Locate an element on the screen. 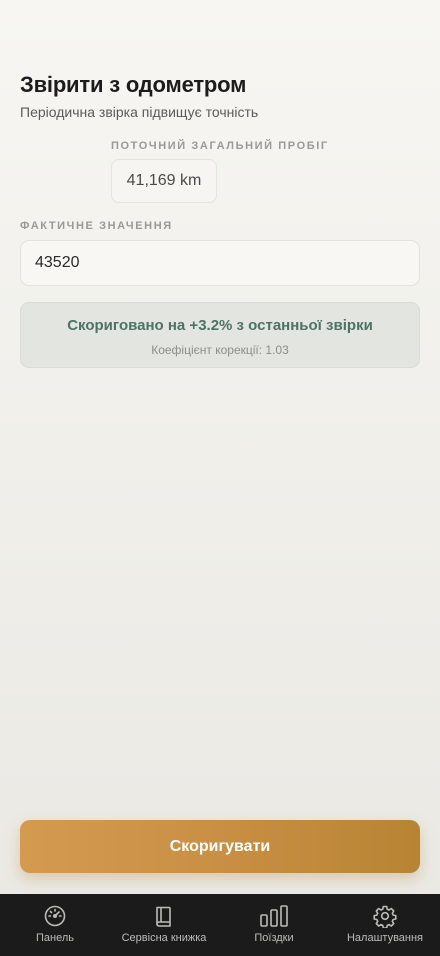  bar-chart-icon is located at coordinates (274, 916).